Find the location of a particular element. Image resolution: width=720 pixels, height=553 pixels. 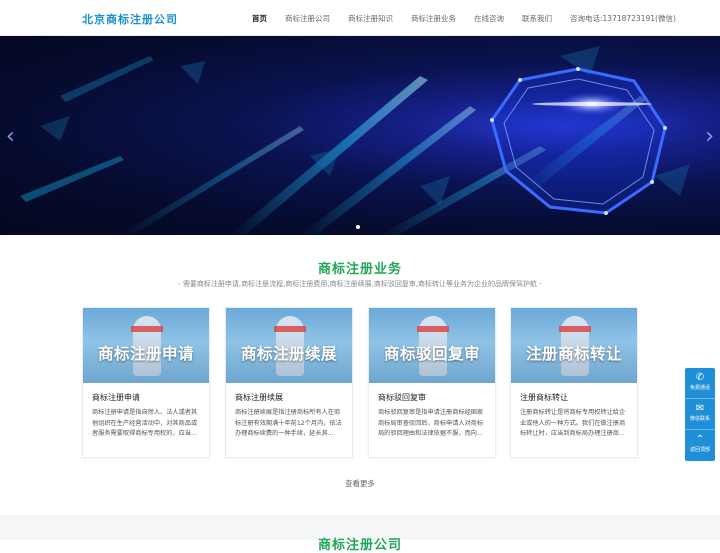

card-image: 商标驳回复审 is located at coordinates (432, 345).